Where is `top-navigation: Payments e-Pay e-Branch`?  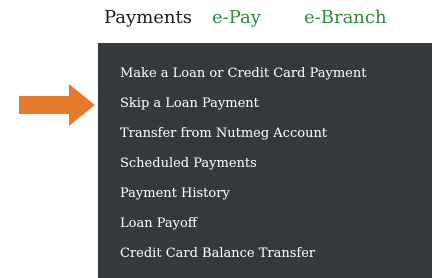 top-navigation: Payments e-Pay e-Branch is located at coordinates (265, 21).